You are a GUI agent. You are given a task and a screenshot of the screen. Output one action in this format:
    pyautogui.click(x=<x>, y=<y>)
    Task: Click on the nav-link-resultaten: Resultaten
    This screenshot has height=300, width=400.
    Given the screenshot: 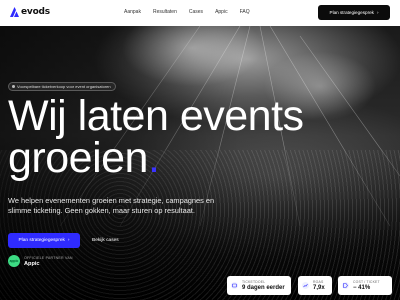 What is the action you would take?
    pyautogui.click(x=165, y=12)
    